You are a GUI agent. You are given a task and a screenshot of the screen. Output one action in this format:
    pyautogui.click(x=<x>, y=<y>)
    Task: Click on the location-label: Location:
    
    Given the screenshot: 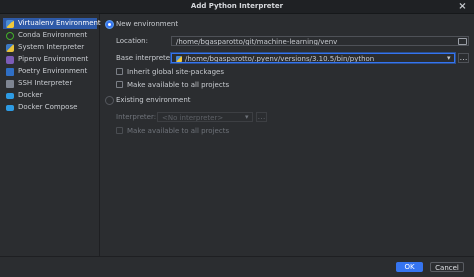 What is the action you would take?
    pyautogui.click(x=132, y=41)
    